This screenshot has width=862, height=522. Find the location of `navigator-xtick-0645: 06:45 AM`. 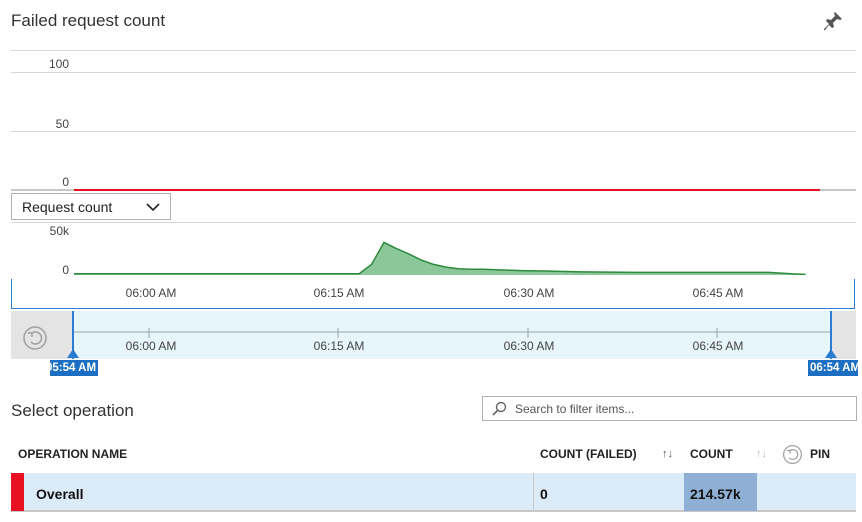

navigator-xtick-0645: 06:45 AM is located at coordinates (718, 346).